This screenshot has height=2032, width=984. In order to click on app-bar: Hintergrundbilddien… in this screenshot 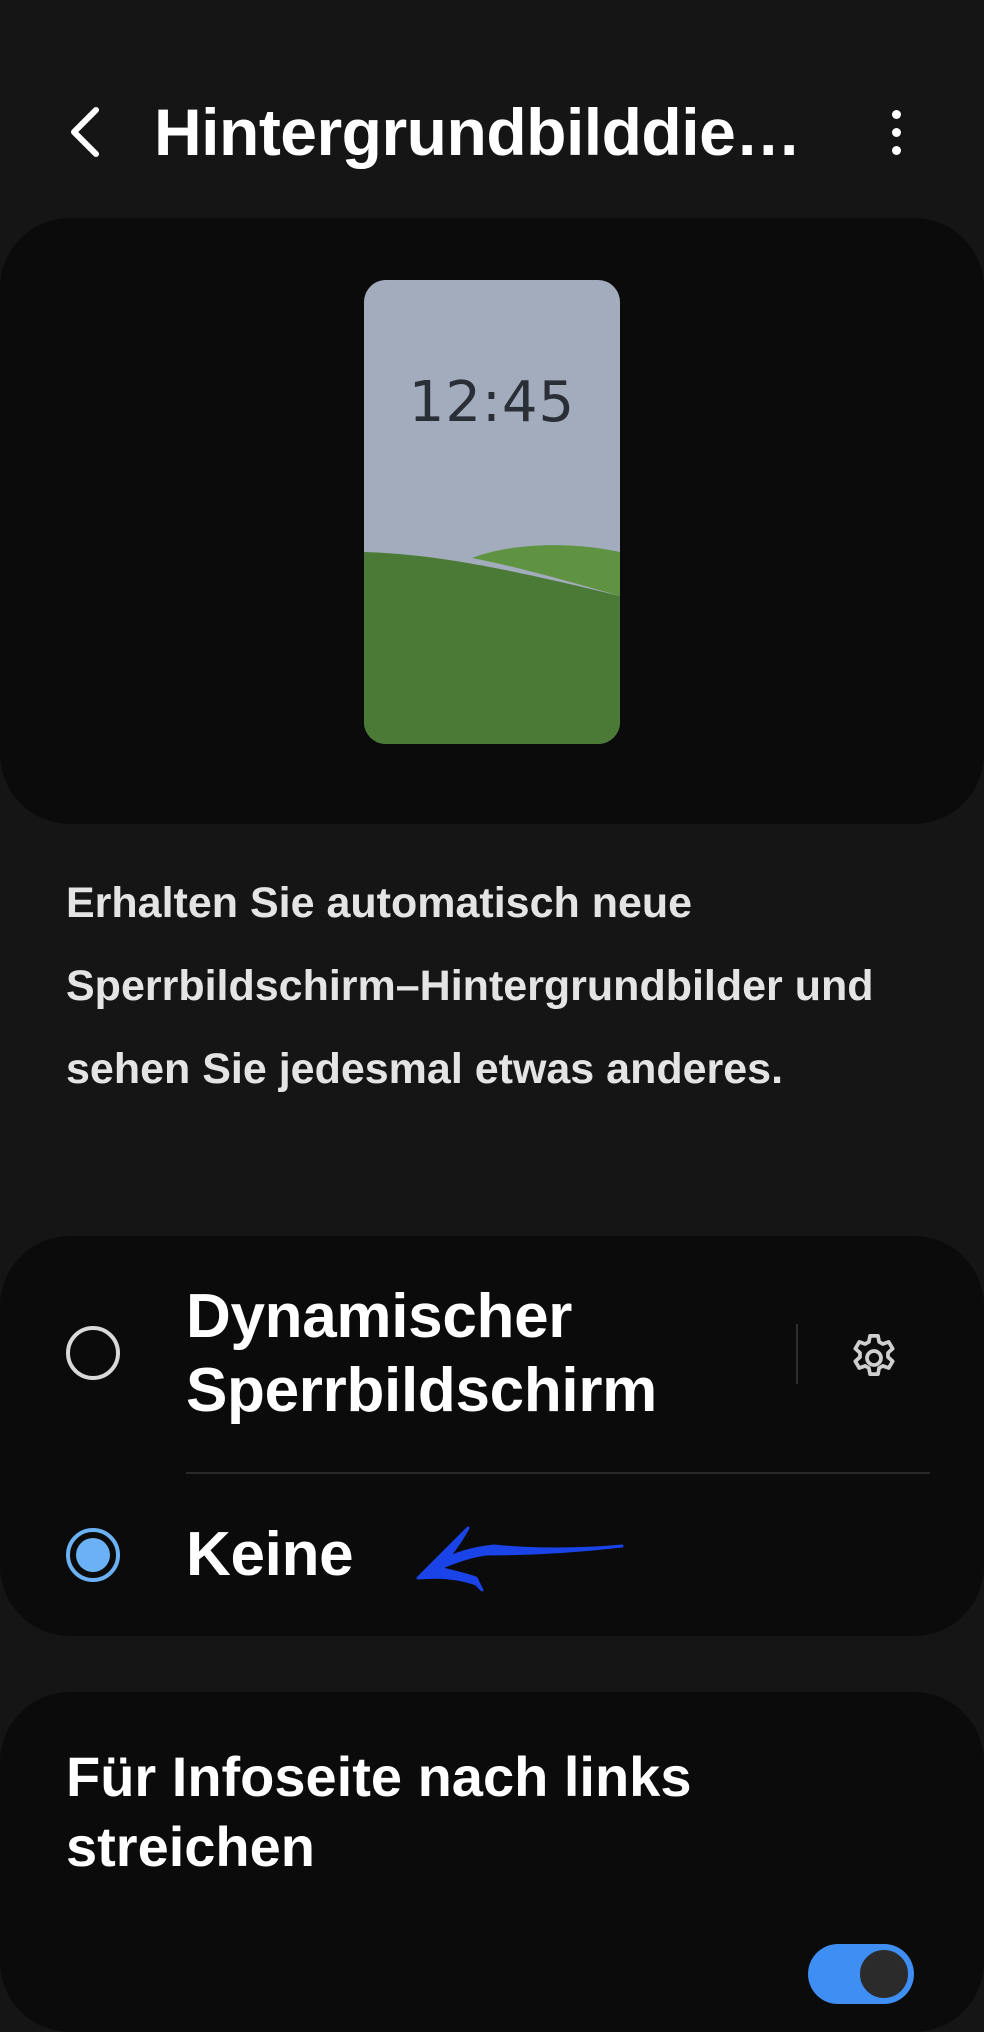, I will do `click(492, 107)`.